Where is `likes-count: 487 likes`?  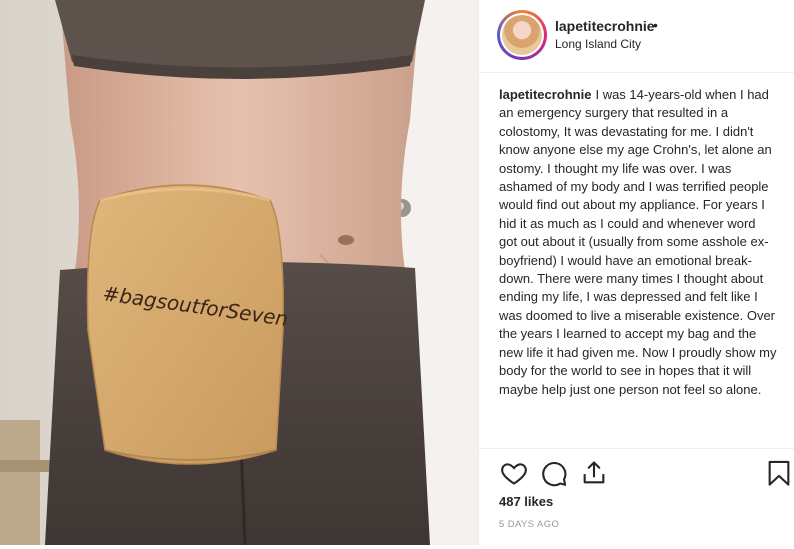
likes-count: 487 likes is located at coordinates (526, 501).